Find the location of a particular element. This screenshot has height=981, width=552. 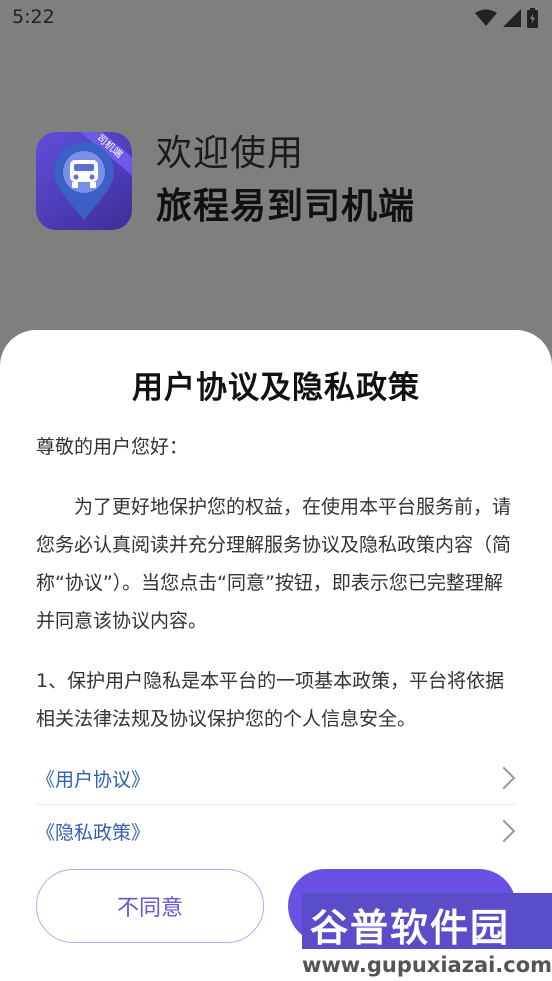

user-agreement-link: 《用户协议》 is located at coordinates (276, 778).